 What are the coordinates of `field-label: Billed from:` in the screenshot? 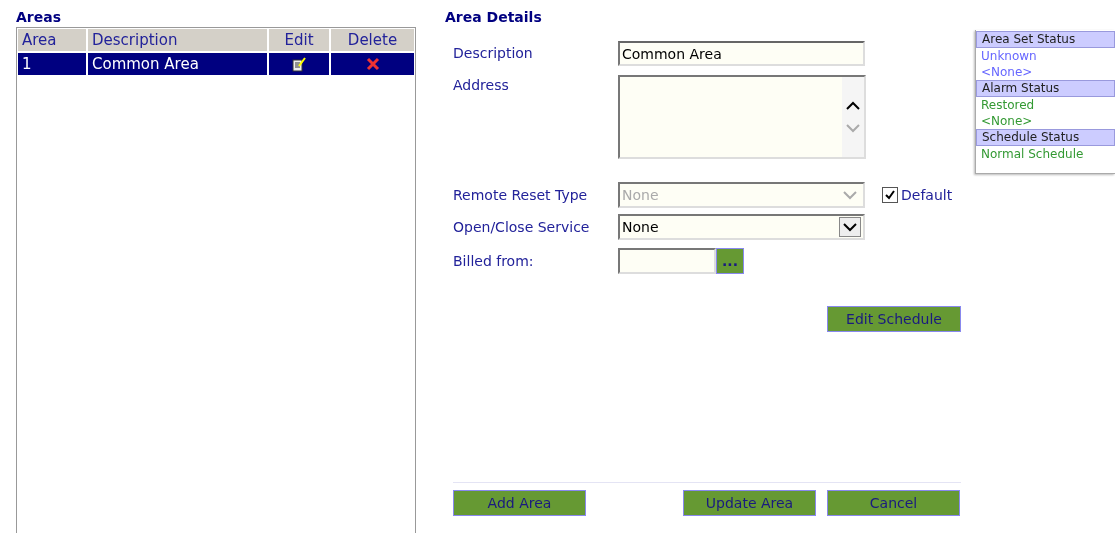 It's located at (494, 261).